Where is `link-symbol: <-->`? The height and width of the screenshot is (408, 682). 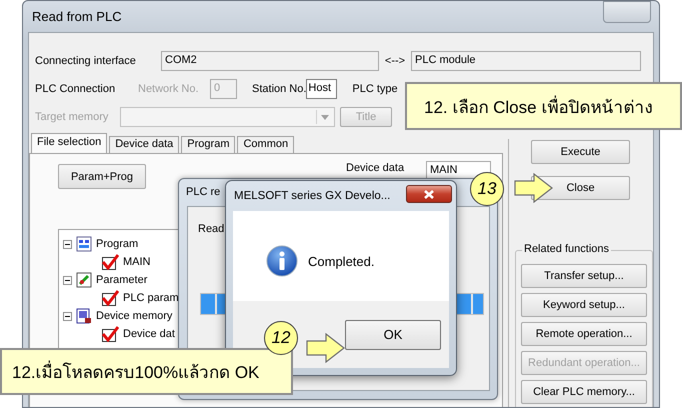 link-symbol: <--> is located at coordinates (395, 61).